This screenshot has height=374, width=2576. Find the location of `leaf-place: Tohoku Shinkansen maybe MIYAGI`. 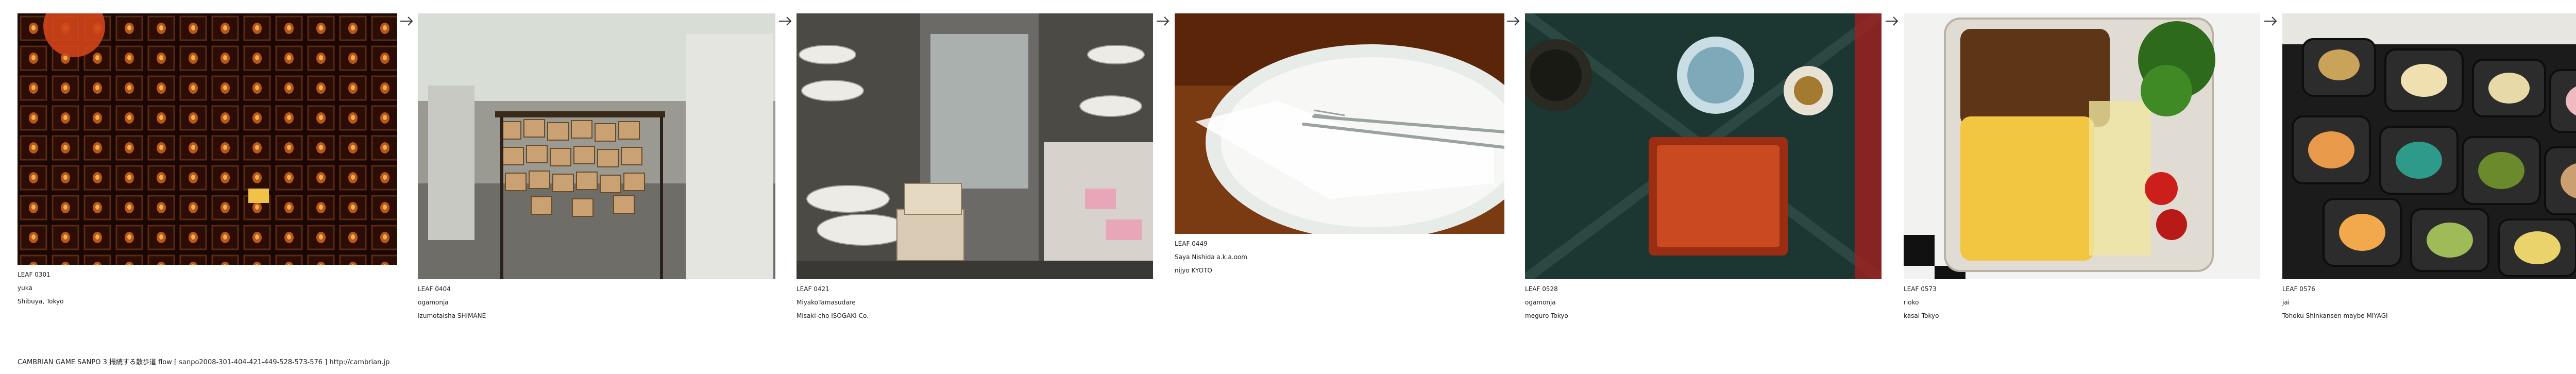

leaf-place: Tohoku Shinkansen maybe MIYAGI is located at coordinates (2335, 315).